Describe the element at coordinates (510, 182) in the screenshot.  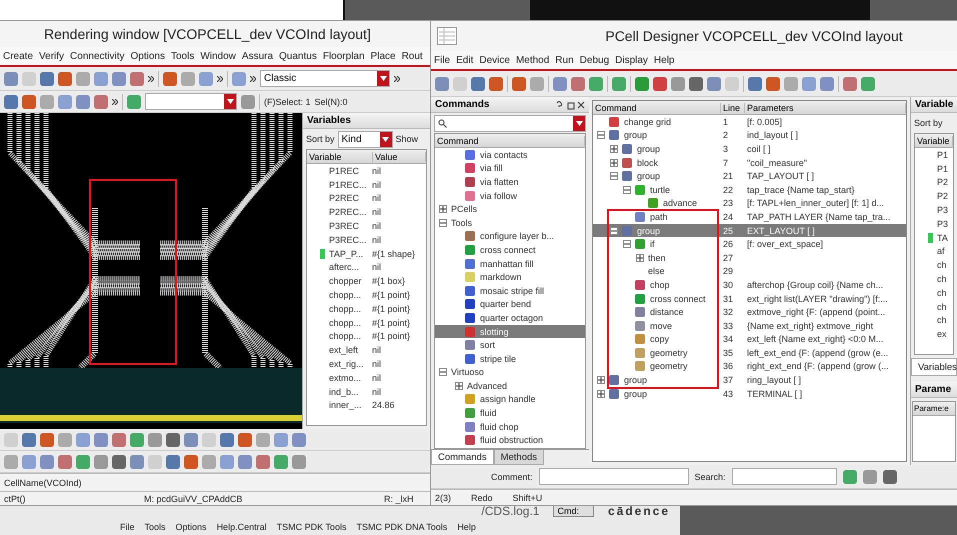
I see `tree-item: via flatten` at that location.